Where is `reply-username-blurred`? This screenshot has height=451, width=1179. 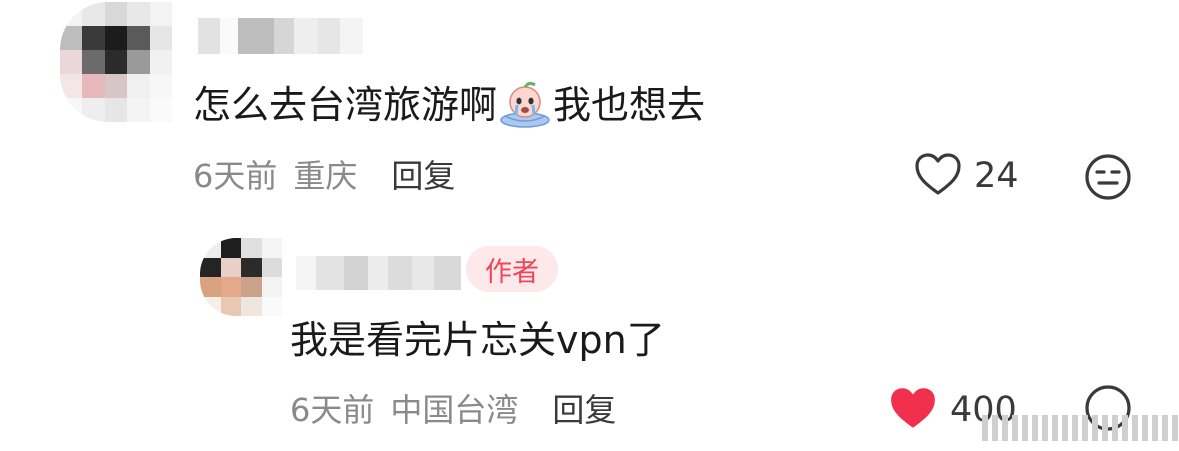
reply-username-blurred is located at coordinates (378, 273).